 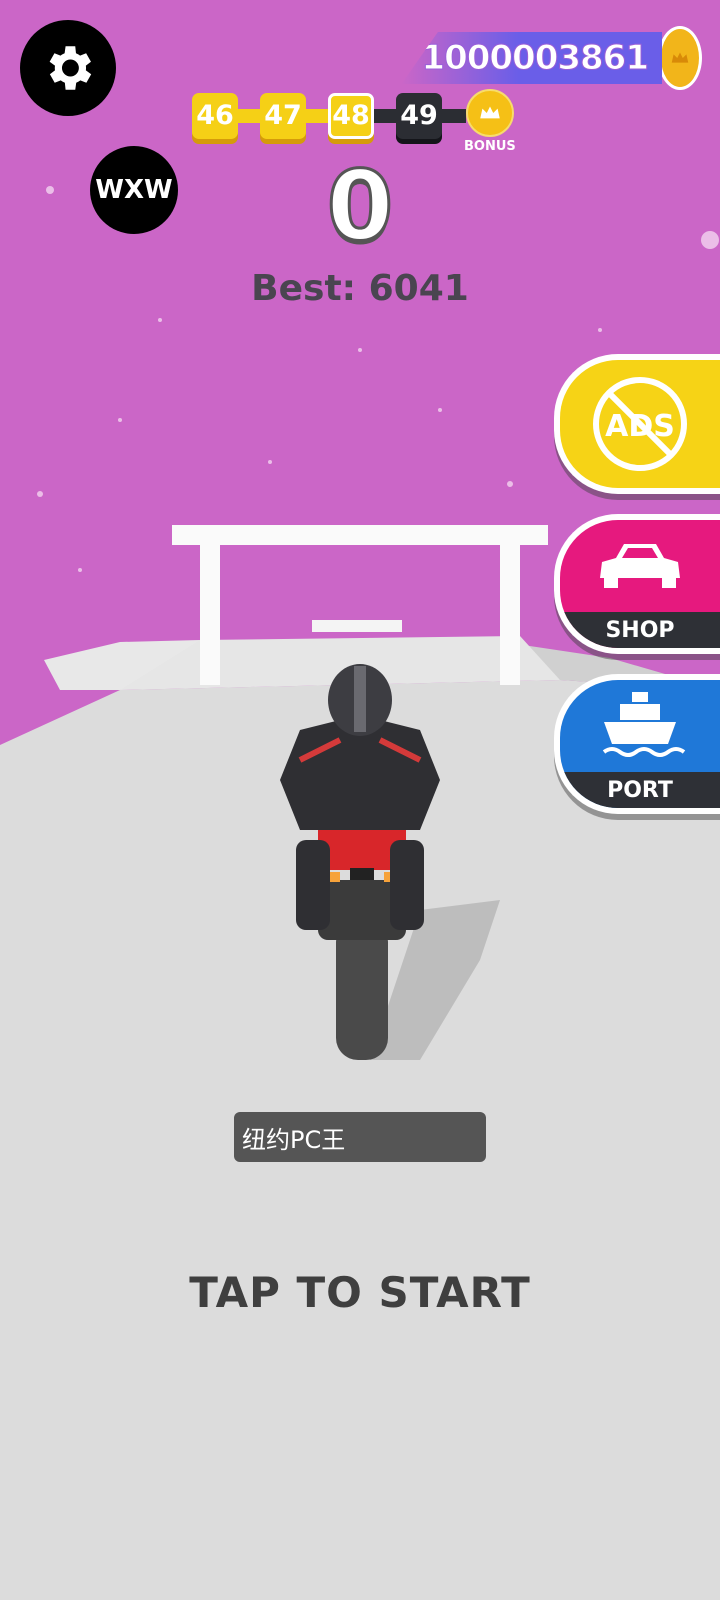 I want to click on level-49: 49, so click(x=419, y=115).